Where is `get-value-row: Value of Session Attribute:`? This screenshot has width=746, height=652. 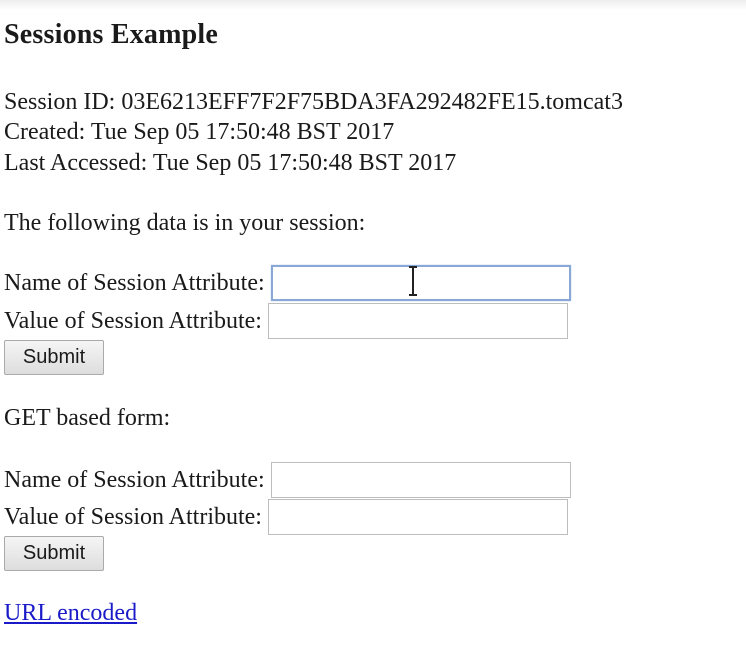
get-value-row: Value of Session Attribute: is located at coordinates (286, 517).